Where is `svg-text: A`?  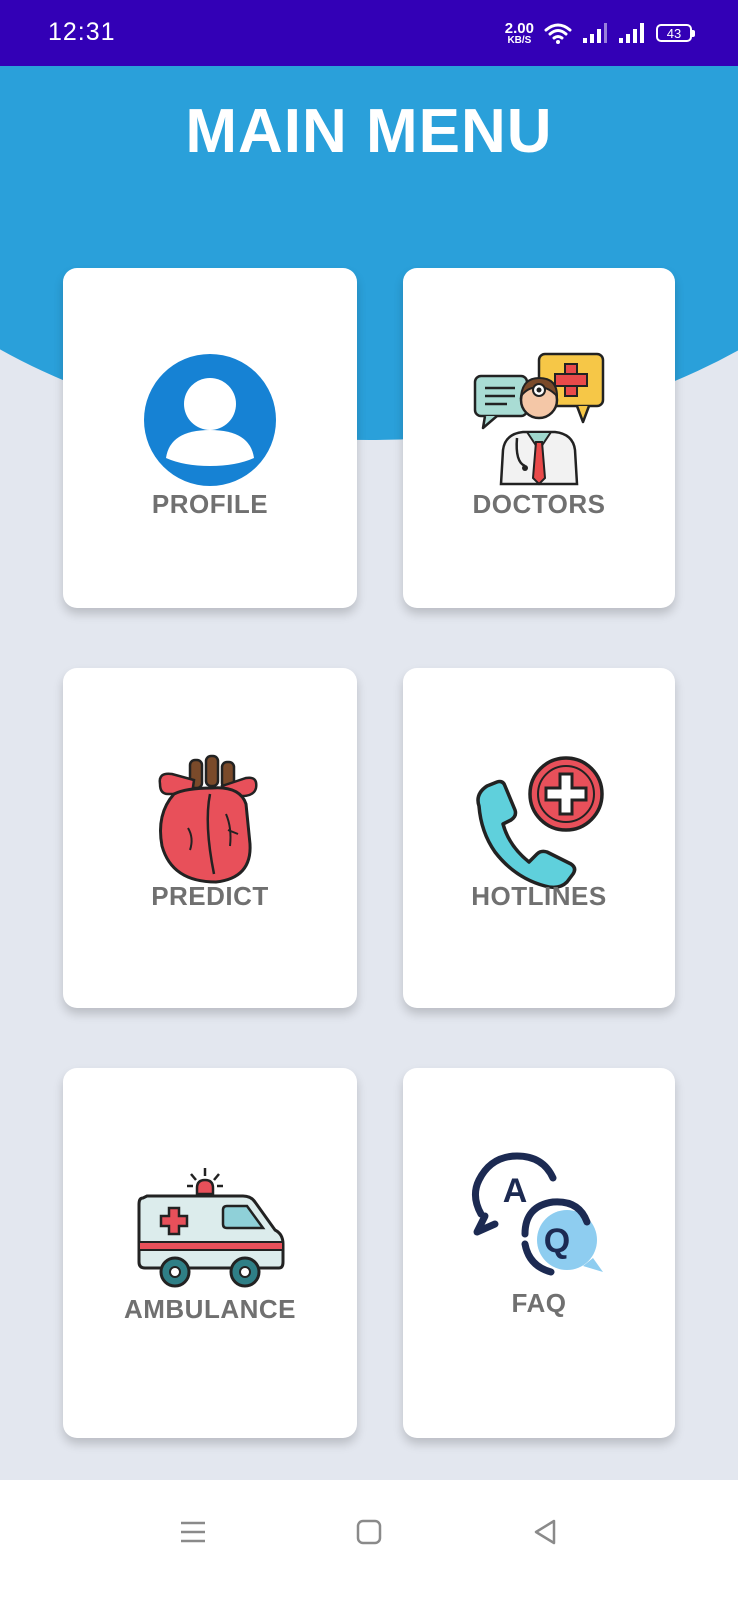
svg-text: A is located at coordinates (515, 1191).